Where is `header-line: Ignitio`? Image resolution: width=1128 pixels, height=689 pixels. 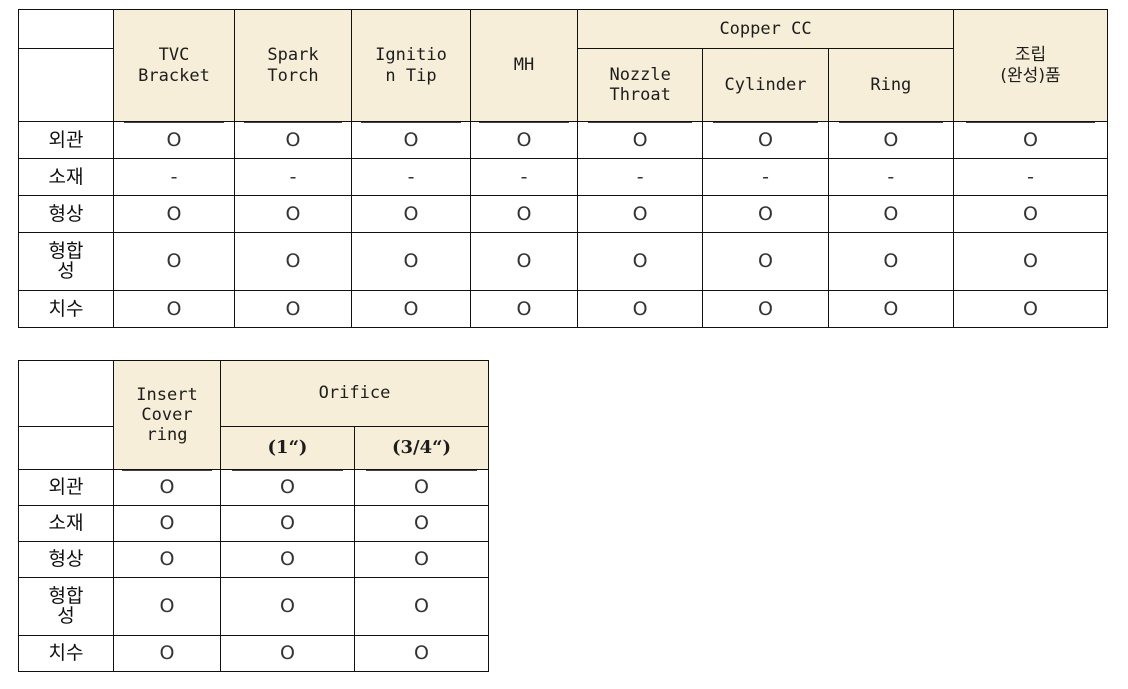 header-line: Ignitio is located at coordinates (411, 55).